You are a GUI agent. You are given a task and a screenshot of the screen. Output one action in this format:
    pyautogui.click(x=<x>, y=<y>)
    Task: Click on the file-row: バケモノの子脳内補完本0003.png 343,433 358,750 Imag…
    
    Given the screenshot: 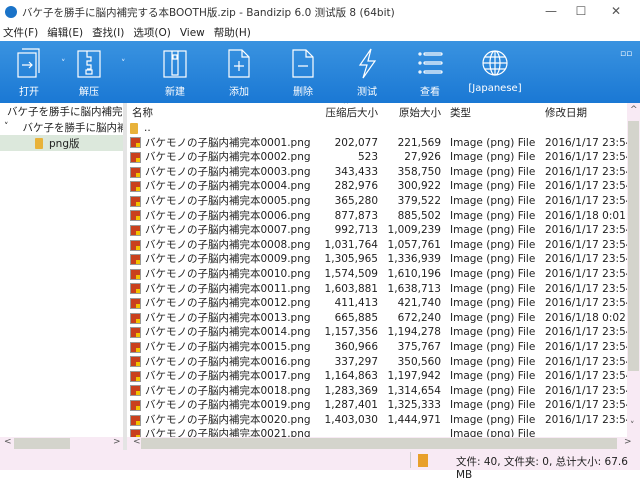 What is the action you would take?
    pyautogui.click(x=377, y=172)
    